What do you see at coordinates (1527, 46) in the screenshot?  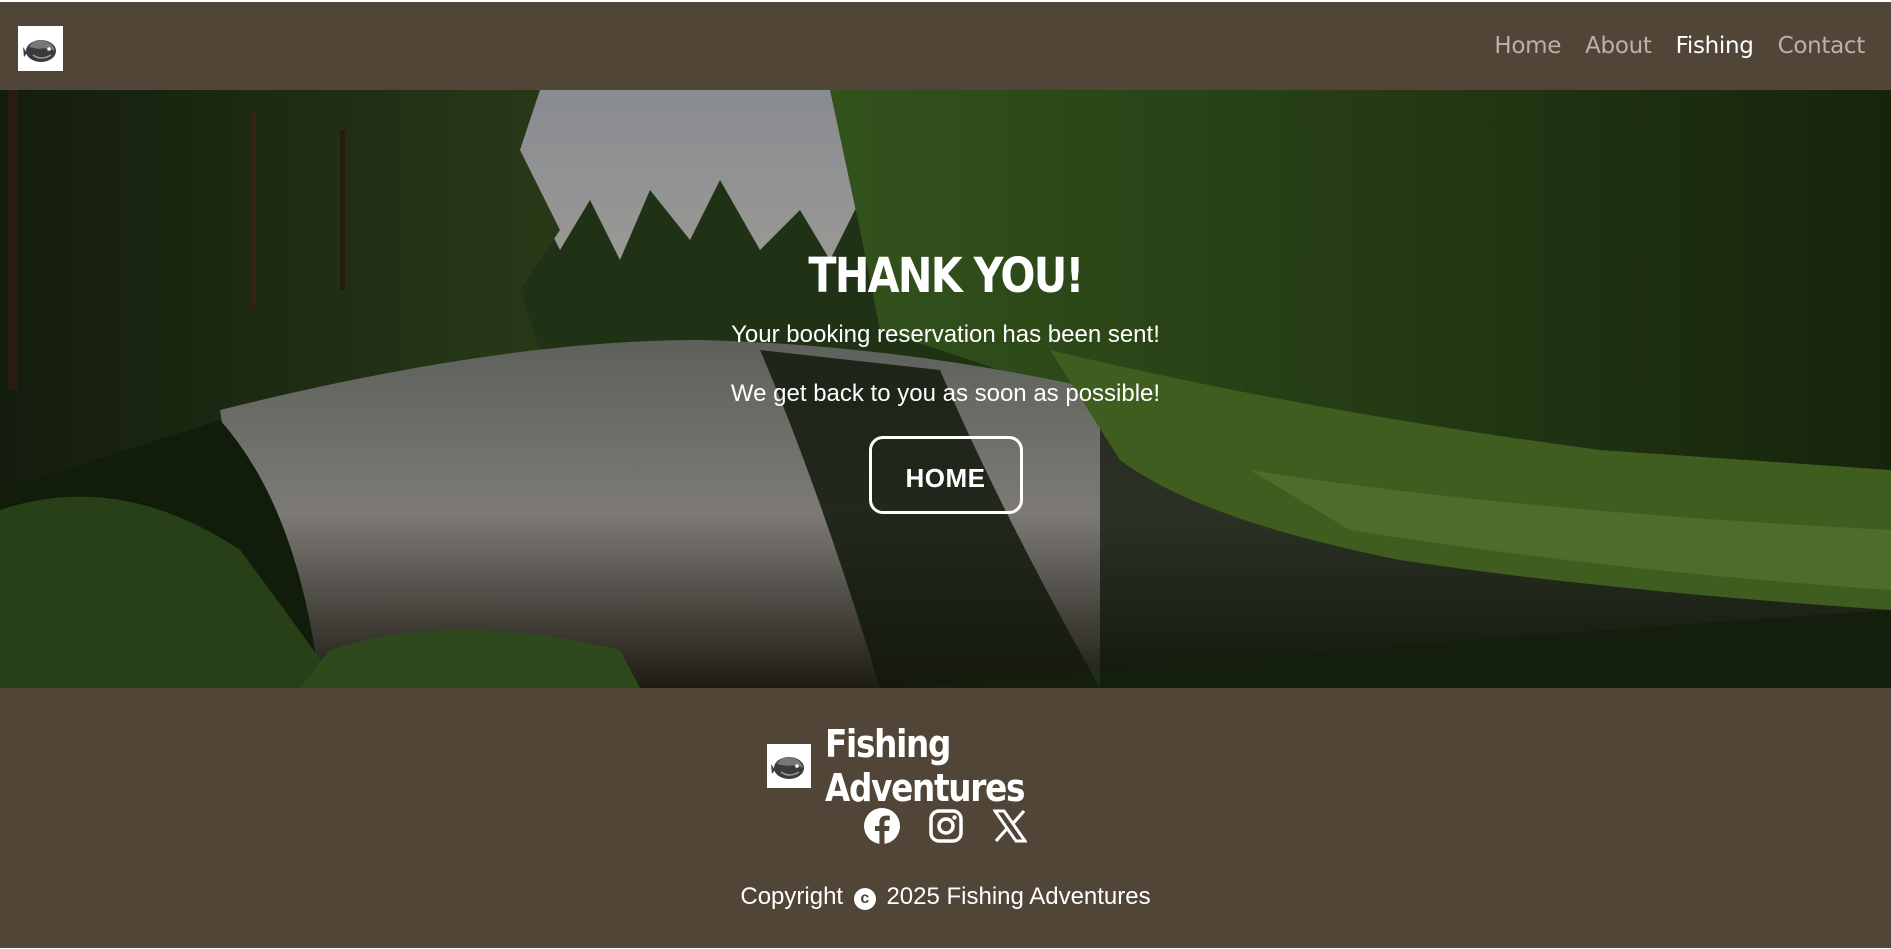 I see `nav-link-home: Home` at bounding box center [1527, 46].